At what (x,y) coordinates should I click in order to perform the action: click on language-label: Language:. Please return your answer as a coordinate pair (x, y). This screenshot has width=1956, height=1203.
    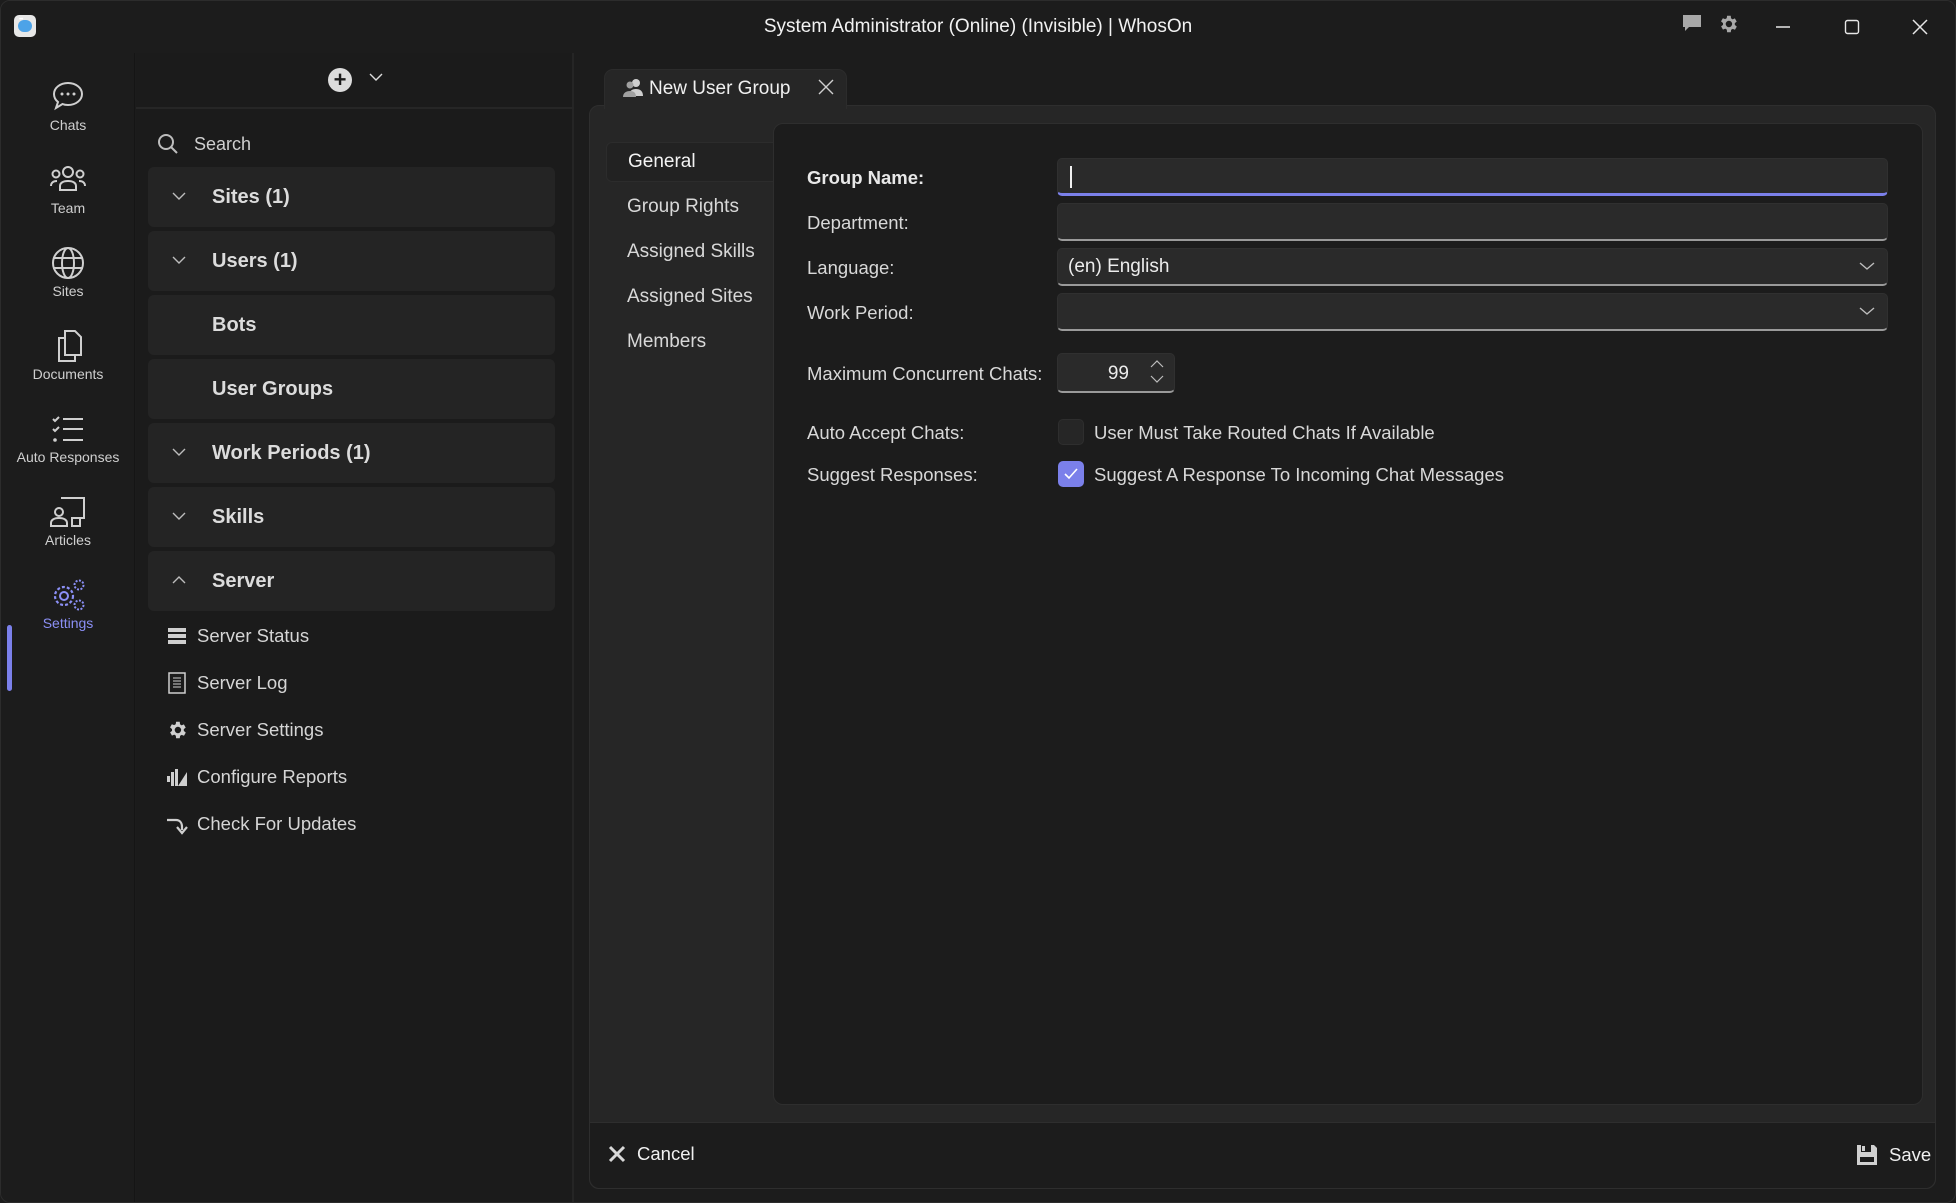
    Looking at the image, I should click on (851, 267).